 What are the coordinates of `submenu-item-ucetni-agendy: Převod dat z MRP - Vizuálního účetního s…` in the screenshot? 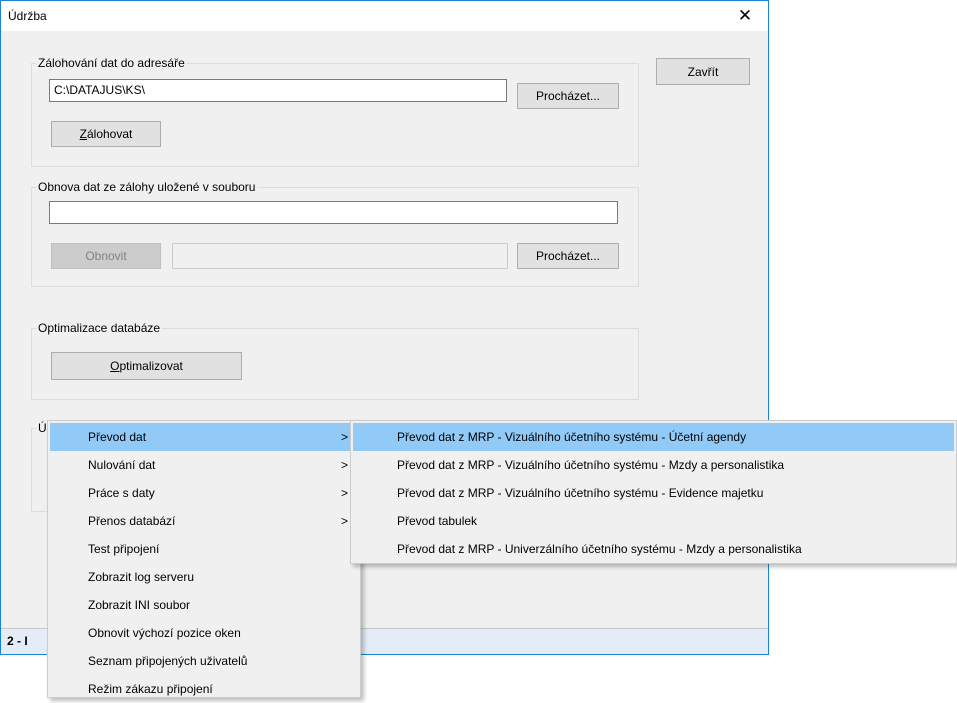 It's located at (653, 437).